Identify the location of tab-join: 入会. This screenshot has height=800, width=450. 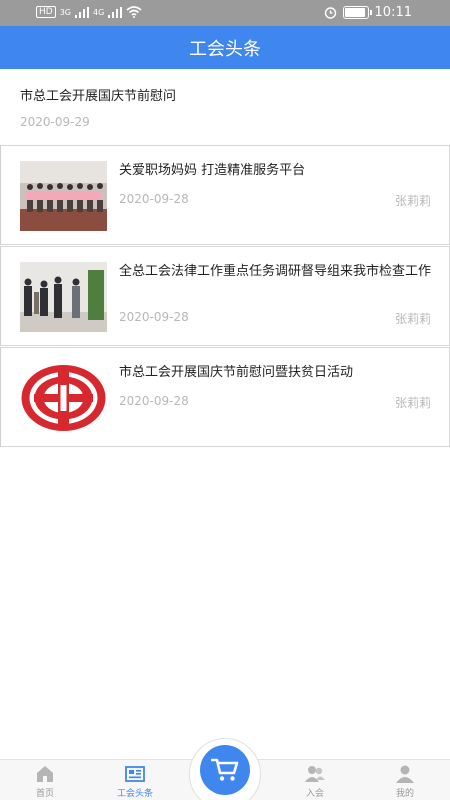
(315, 780).